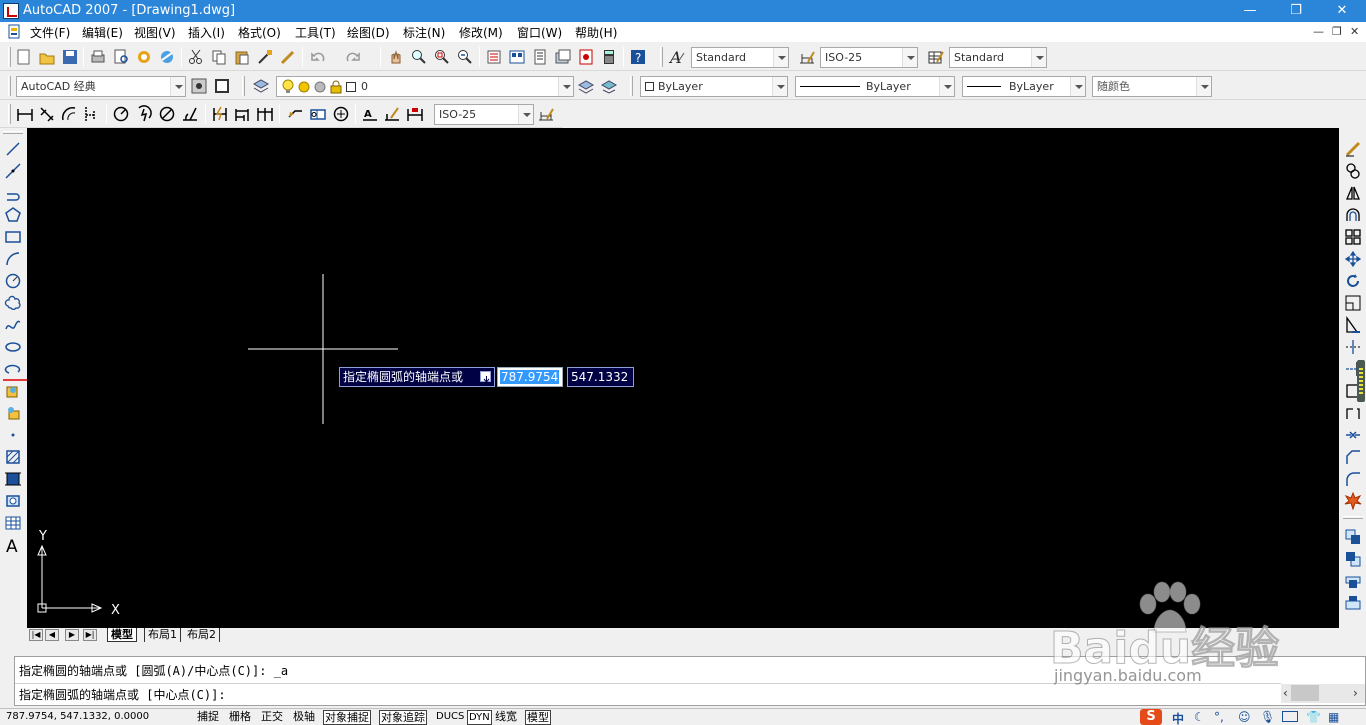 The width and height of the screenshot is (1366, 725). I want to click on moon-icon: ☾, so click(1199, 717).